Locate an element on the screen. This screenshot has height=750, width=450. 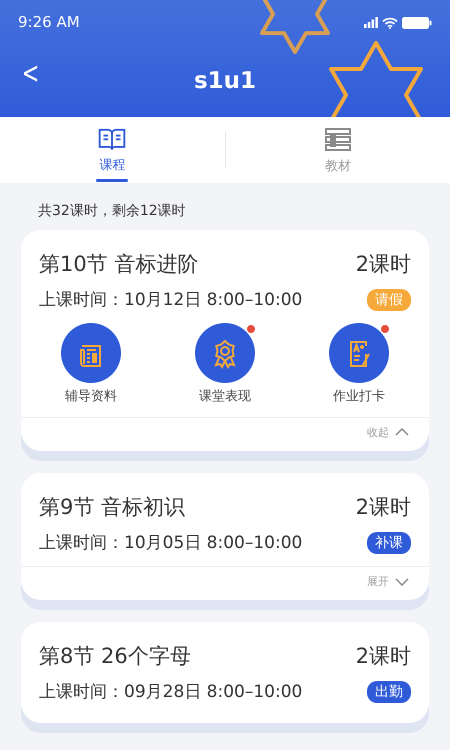
lesson-summary: 共32课时，剩余12课时 is located at coordinates (112, 211).